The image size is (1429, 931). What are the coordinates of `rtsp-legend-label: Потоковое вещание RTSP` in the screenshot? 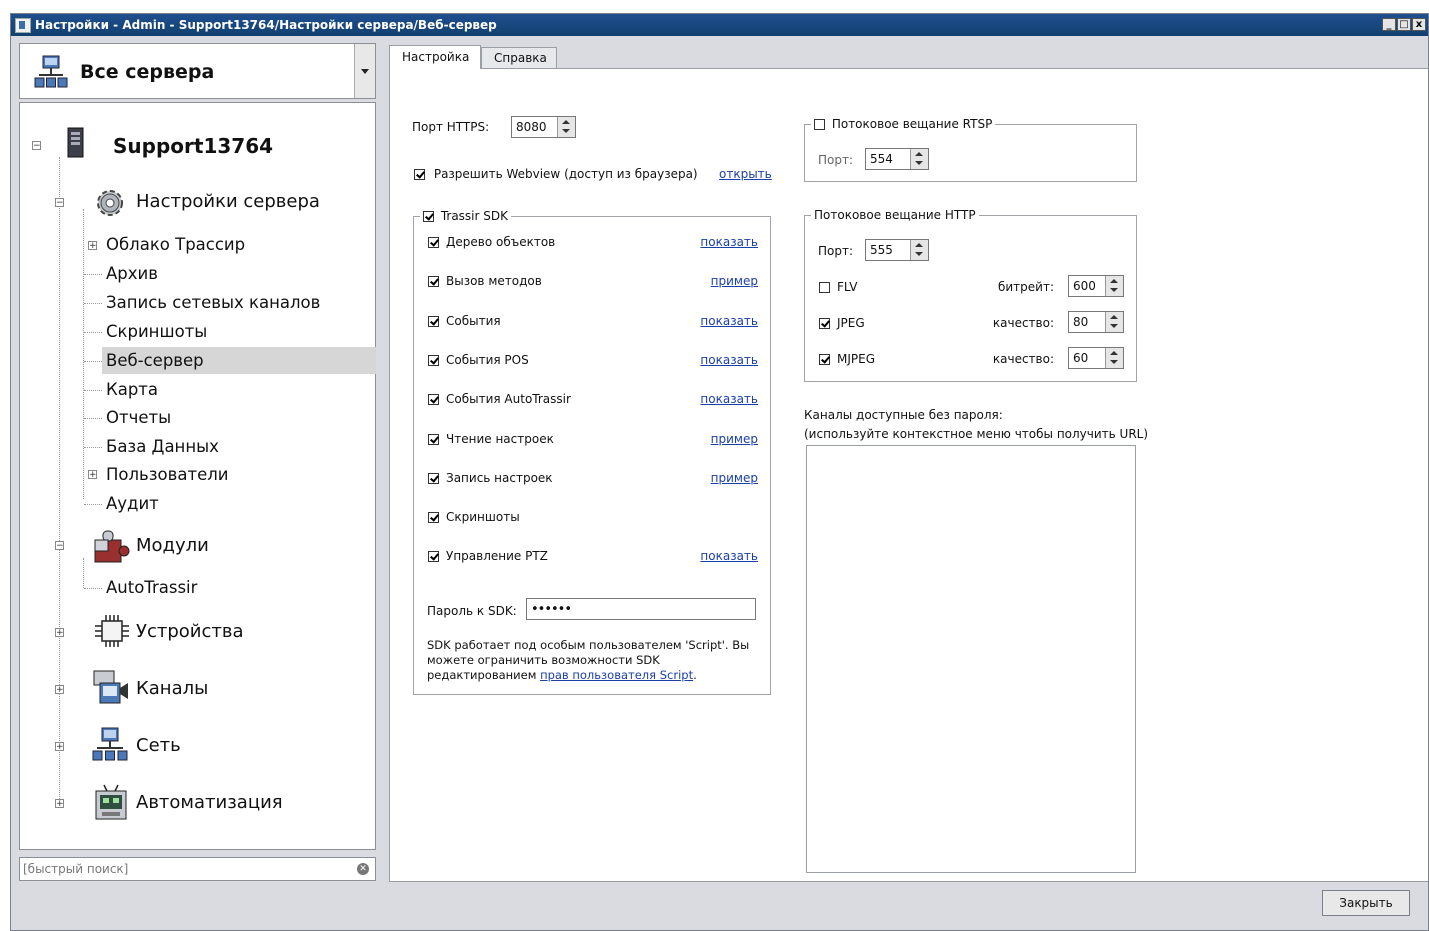 It's located at (912, 124).